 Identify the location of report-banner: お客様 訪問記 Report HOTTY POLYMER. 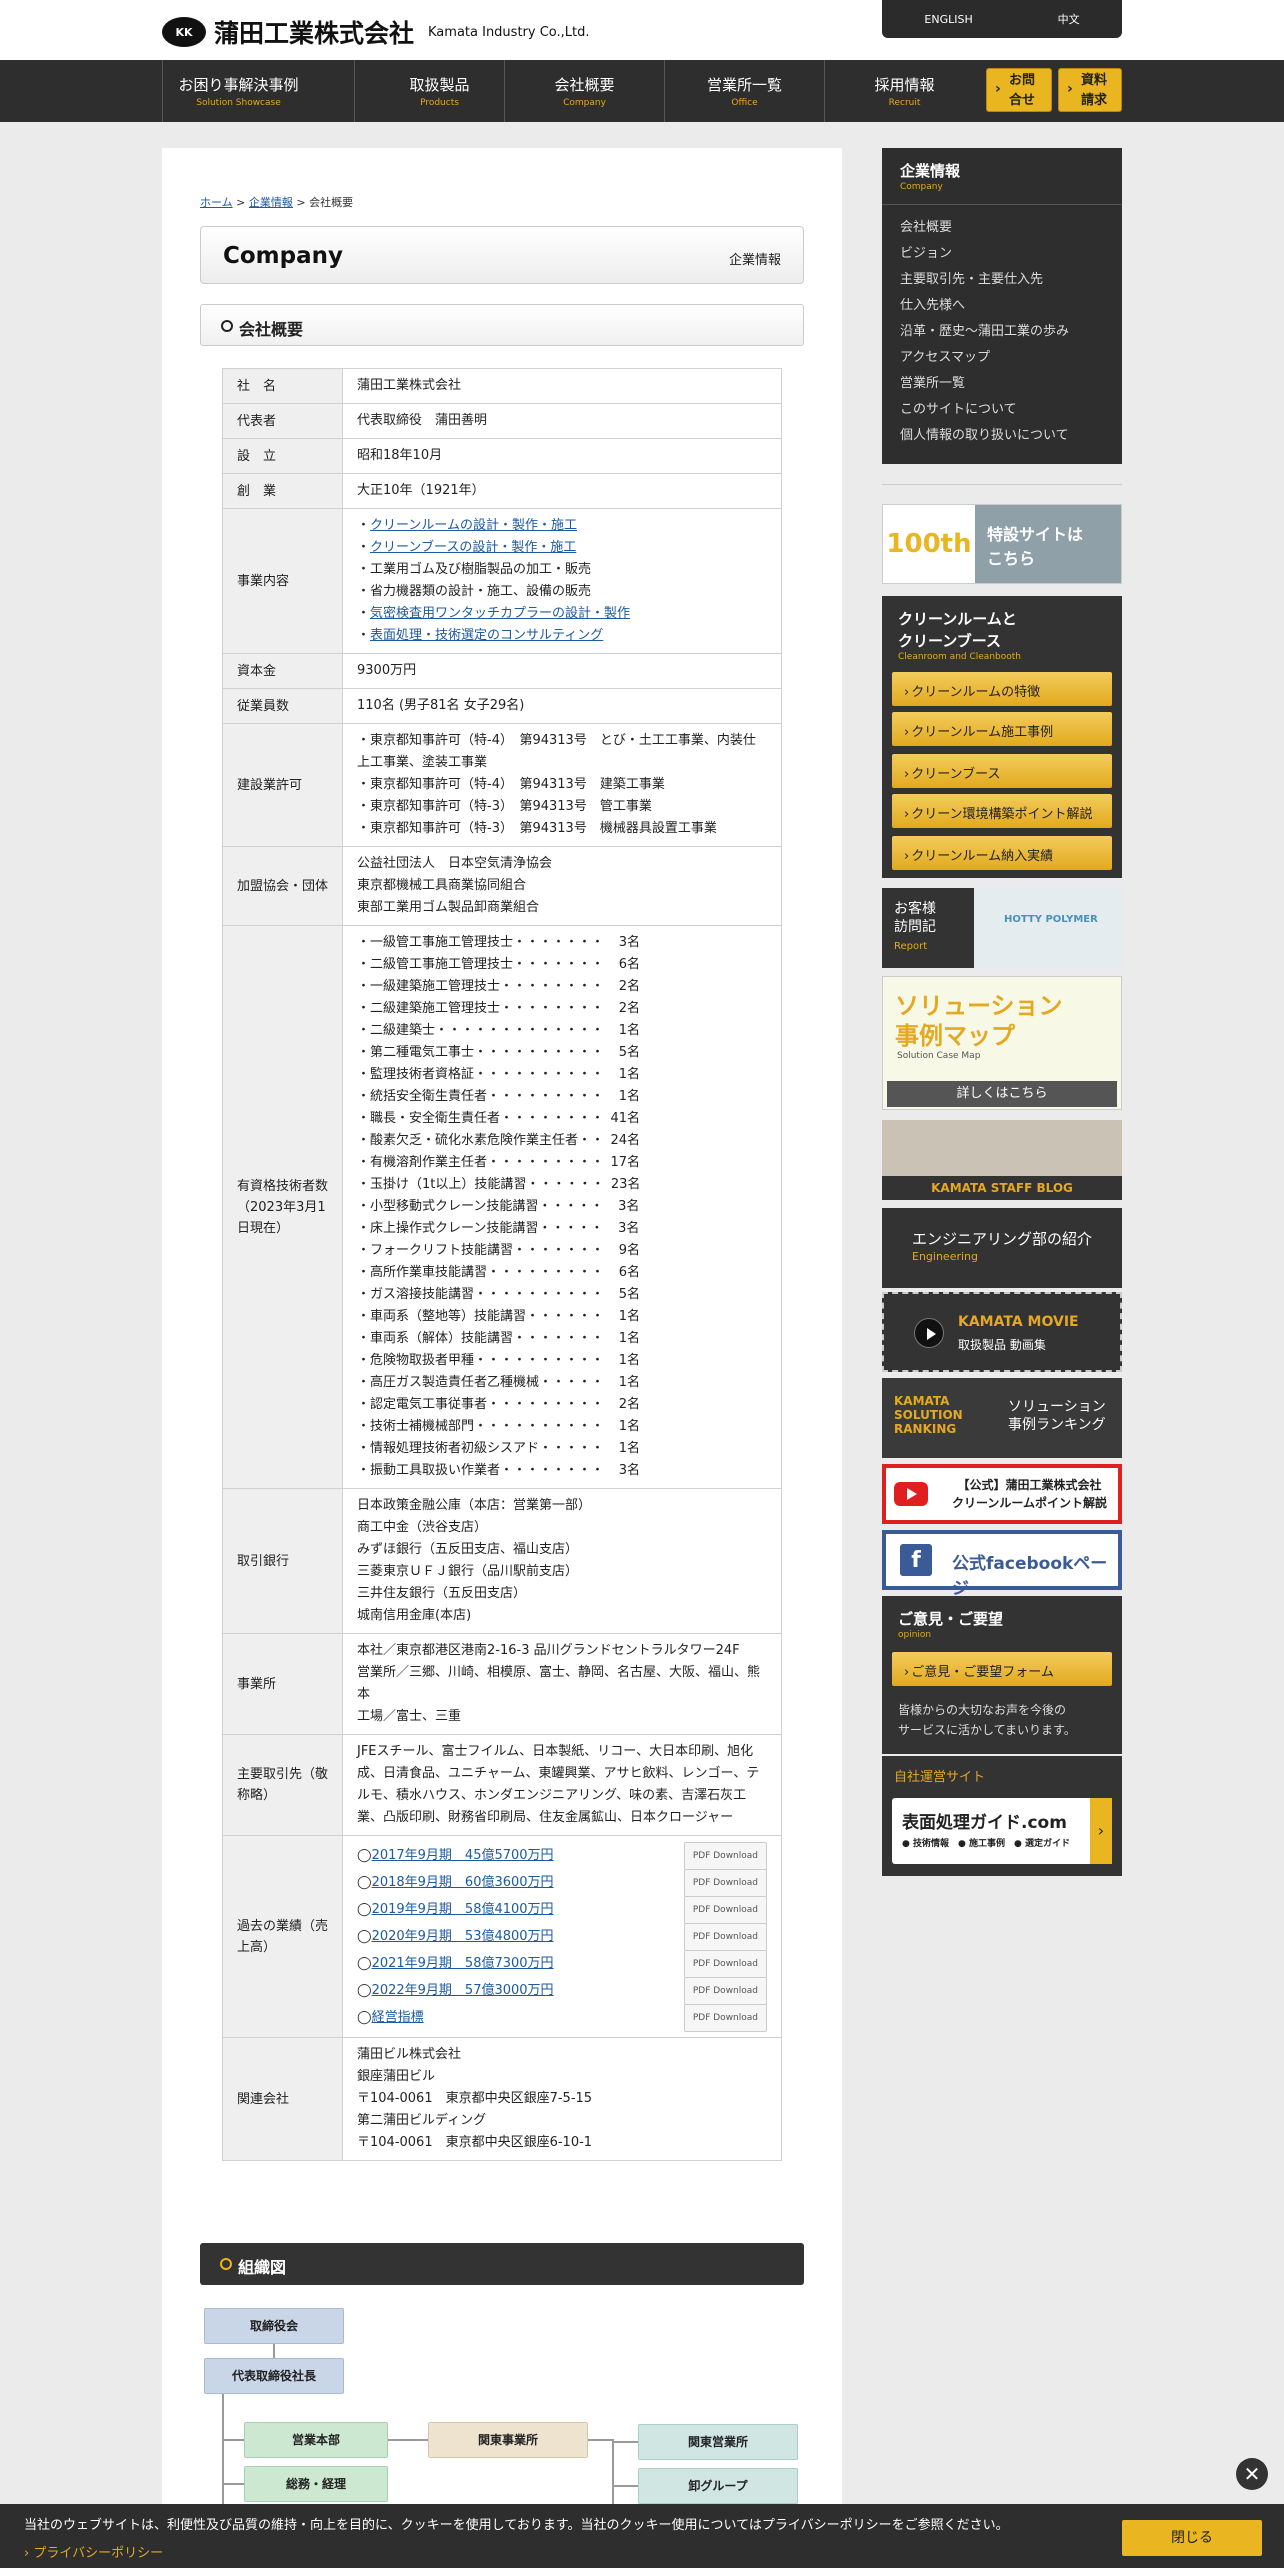
(1002, 928).